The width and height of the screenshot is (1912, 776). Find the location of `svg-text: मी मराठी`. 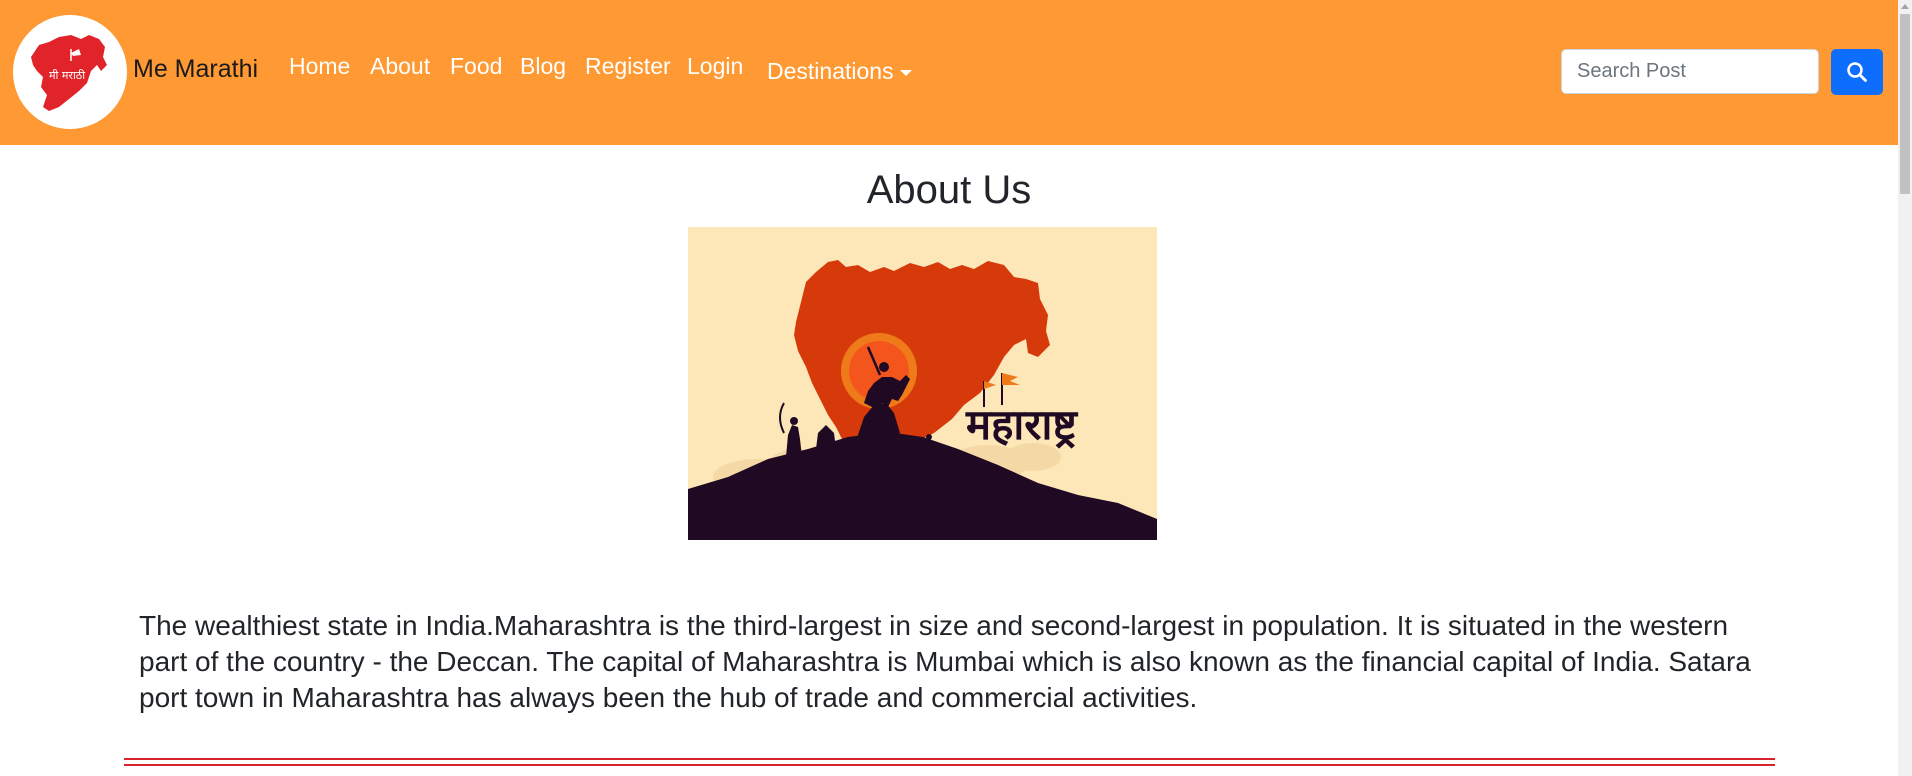

svg-text: मी मराठी is located at coordinates (67, 75).